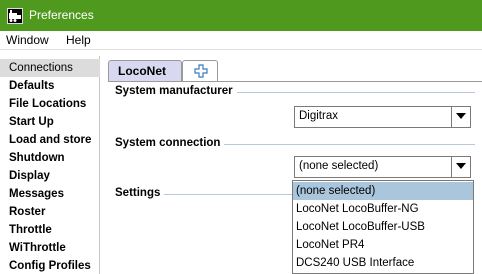  What do you see at coordinates (50, 86) in the screenshot?
I see `sidebar-item-defaults: Defaults` at bounding box center [50, 86].